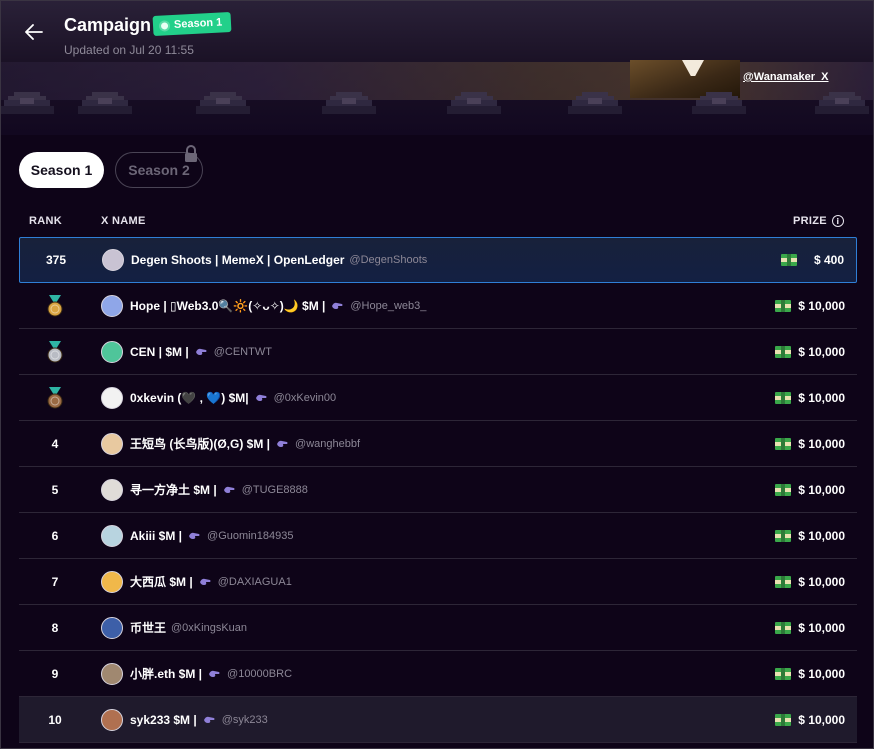 The image size is (874, 749). I want to click on table-row: 10 syk233 $M | @syk233 $ 10,000, so click(438, 720).